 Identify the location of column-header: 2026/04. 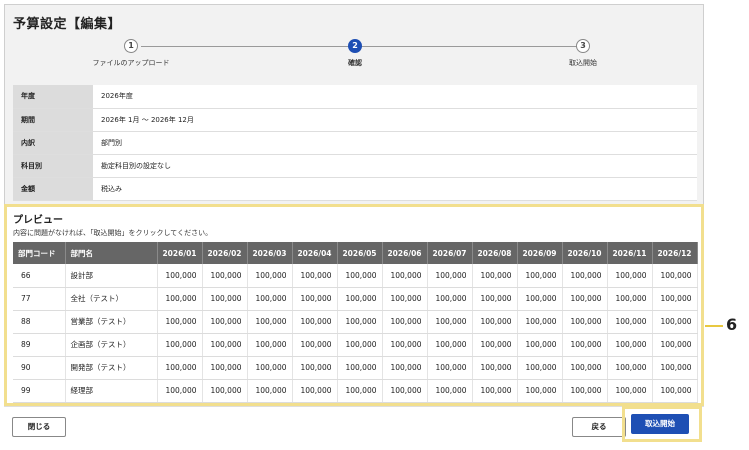
(315, 253).